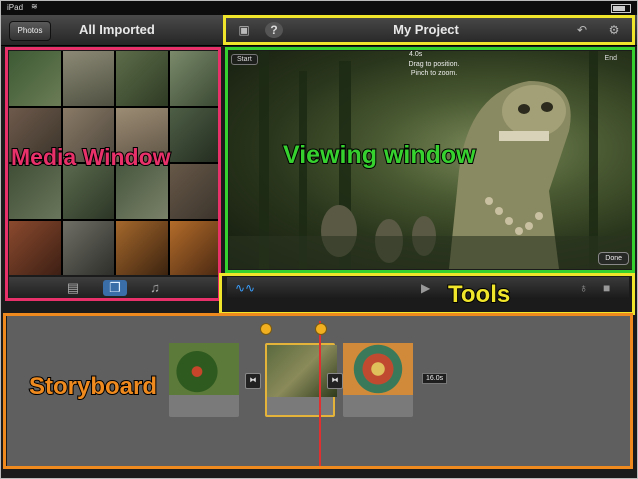 Image resolution: width=638 pixels, height=479 pixels. What do you see at coordinates (429, 30) in the screenshot?
I see `header-highlight-box` at bounding box center [429, 30].